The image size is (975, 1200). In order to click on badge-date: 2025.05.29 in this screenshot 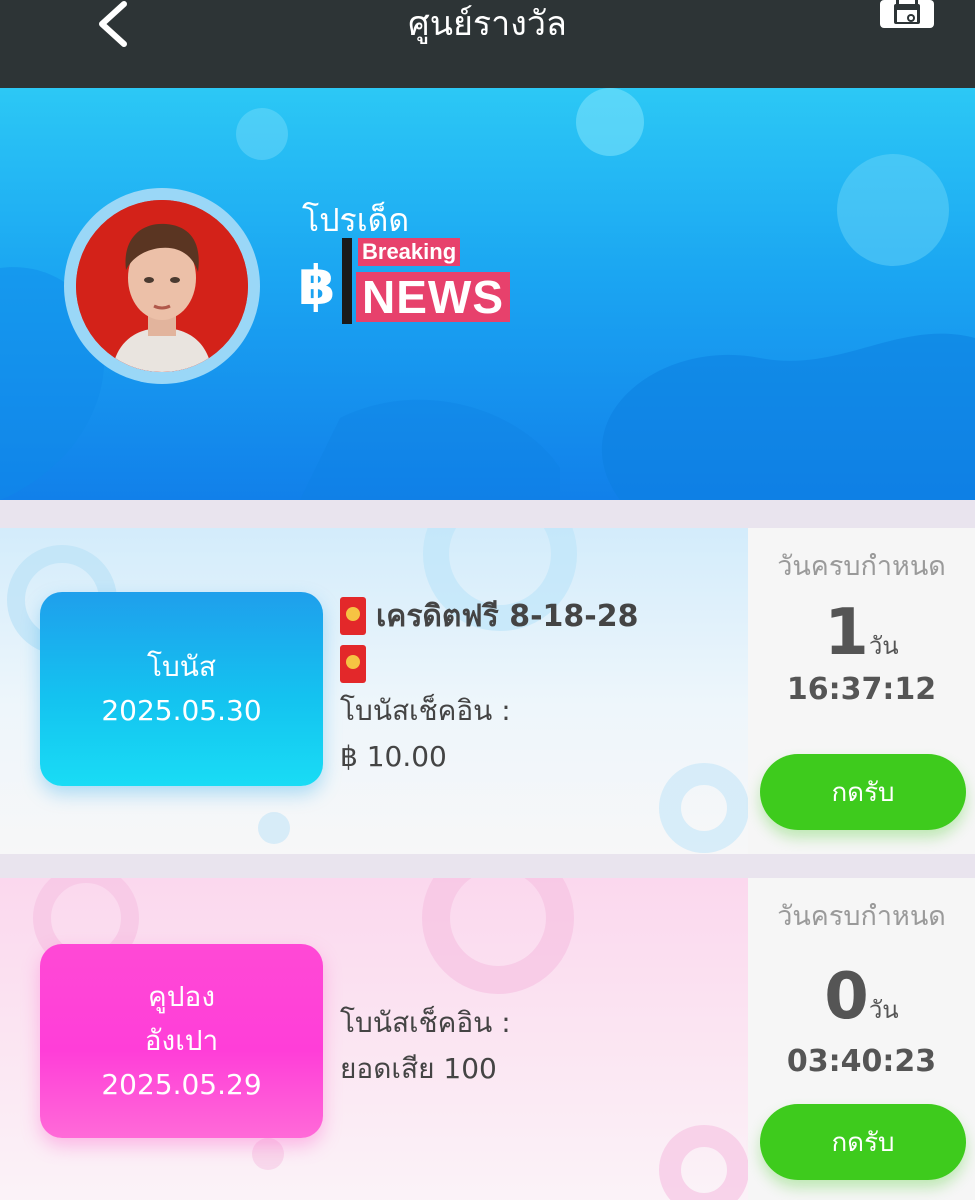, I will do `click(181, 1084)`.